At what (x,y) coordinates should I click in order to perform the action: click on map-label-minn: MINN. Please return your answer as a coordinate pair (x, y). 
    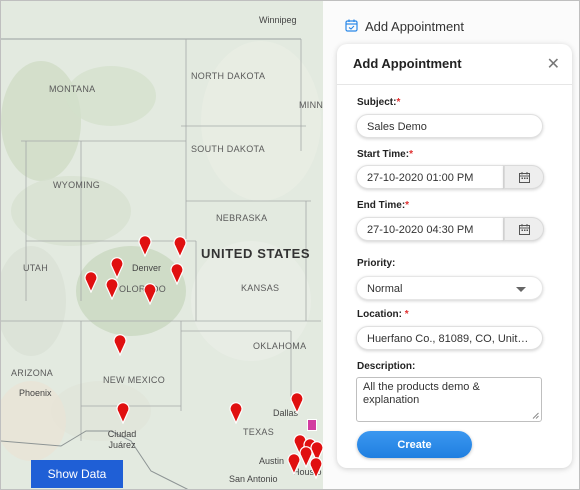
    Looking at the image, I should click on (311, 105).